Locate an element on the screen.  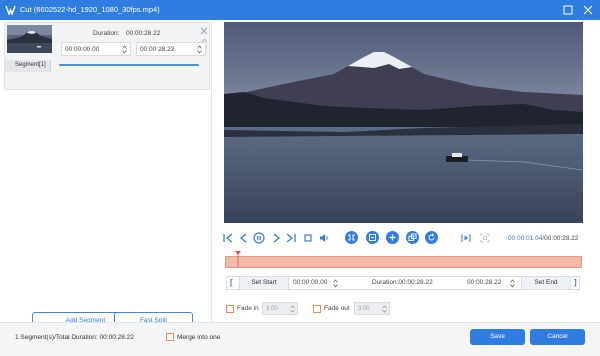
current-time: 00:00:01.04 is located at coordinates (525, 238).